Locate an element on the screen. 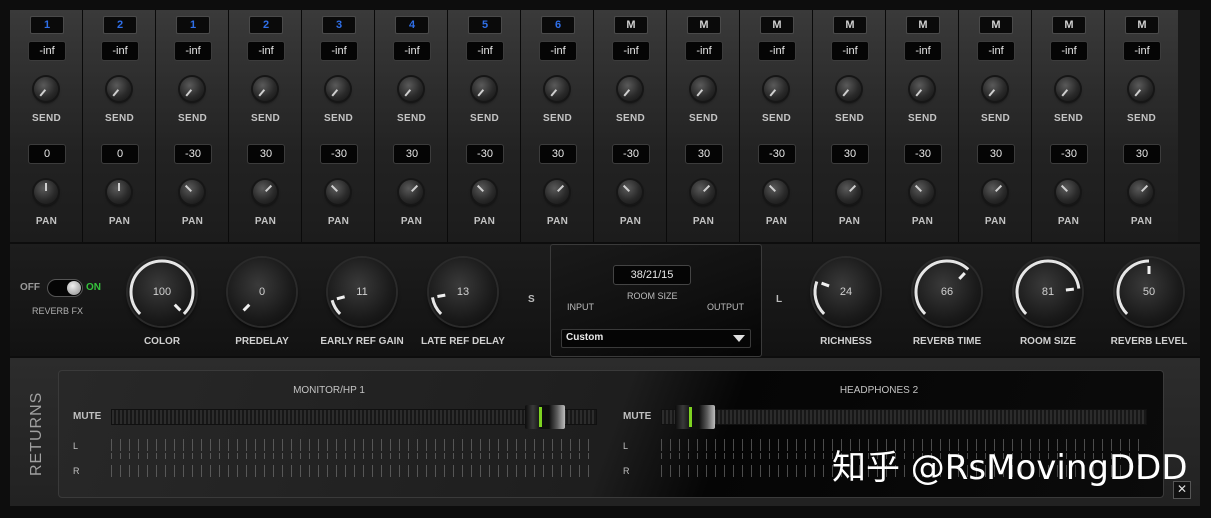 The width and height of the screenshot is (1211, 518). knob-label: RICHNESS is located at coordinates (846, 341).